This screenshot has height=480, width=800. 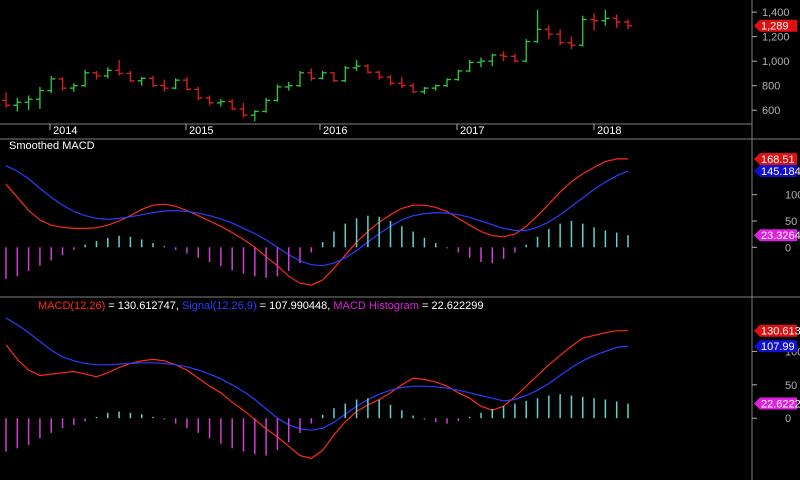 What do you see at coordinates (778, 160) in the screenshot?
I see `value-tag-label: 168.51` at bounding box center [778, 160].